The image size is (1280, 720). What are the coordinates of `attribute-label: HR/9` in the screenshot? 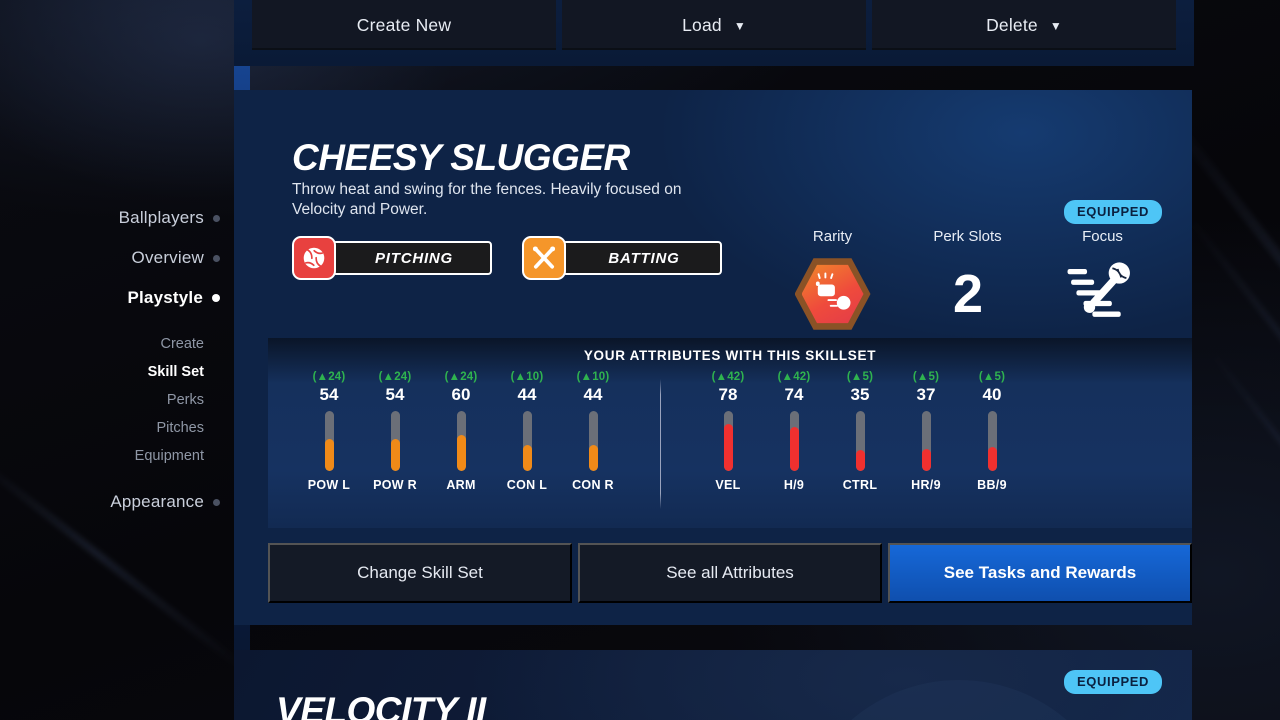 It's located at (926, 485).